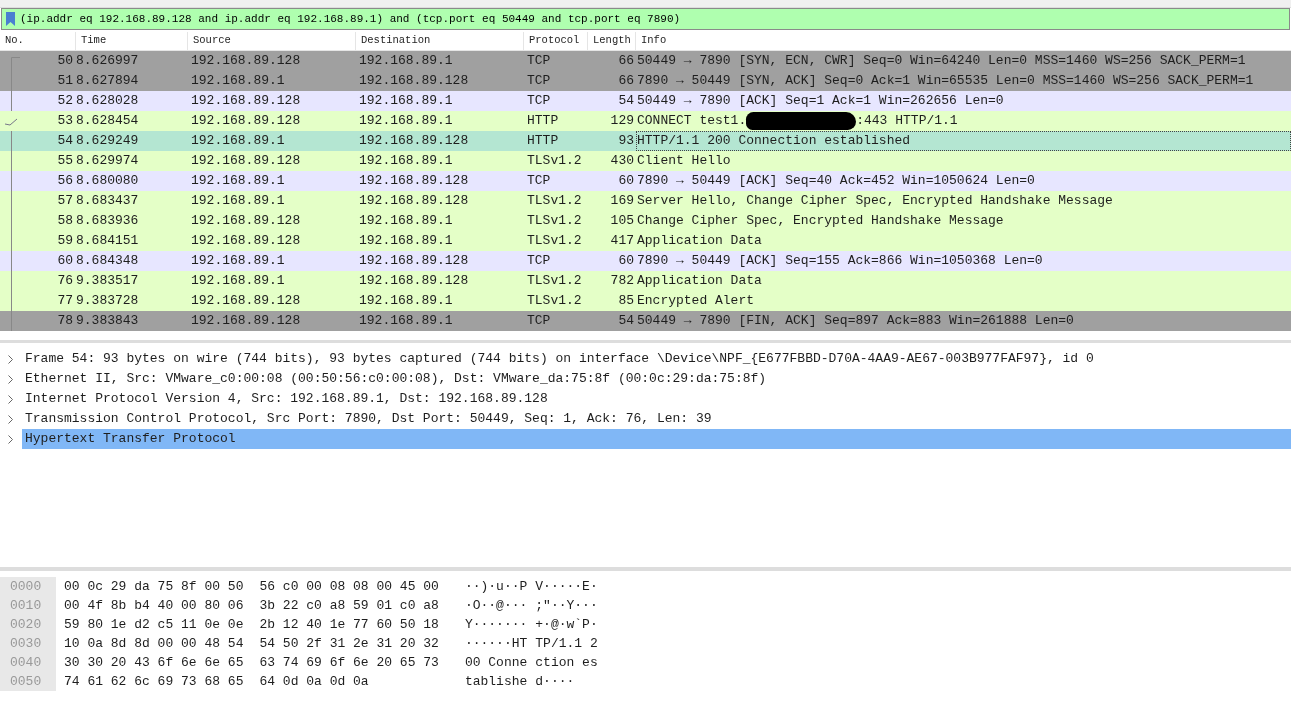 This screenshot has width=1291, height=712. Describe the element at coordinates (622, 201) in the screenshot. I see `table-cell-text: 169` at that location.